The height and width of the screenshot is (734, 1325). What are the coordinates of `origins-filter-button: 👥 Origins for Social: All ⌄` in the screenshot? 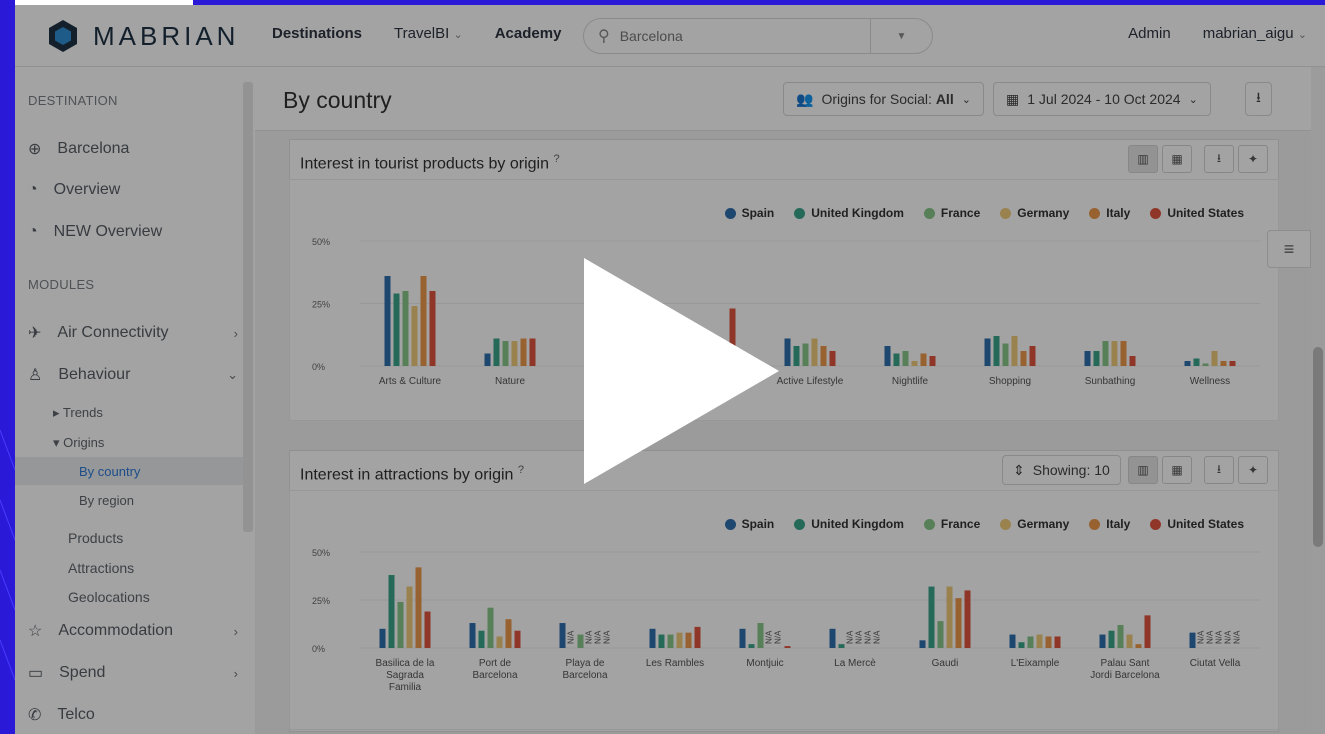 It's located at (883, 99).